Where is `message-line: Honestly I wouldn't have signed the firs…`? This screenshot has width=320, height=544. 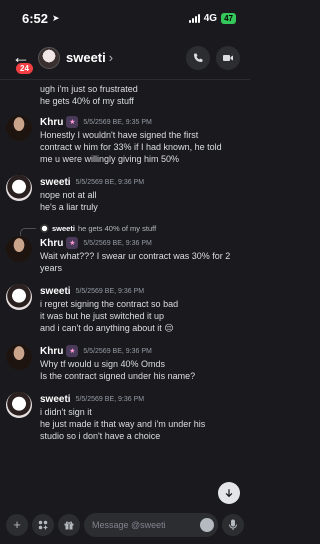
message-line: Honestly I wouldn't have signed the firs… is located at coordinates (141, 135).